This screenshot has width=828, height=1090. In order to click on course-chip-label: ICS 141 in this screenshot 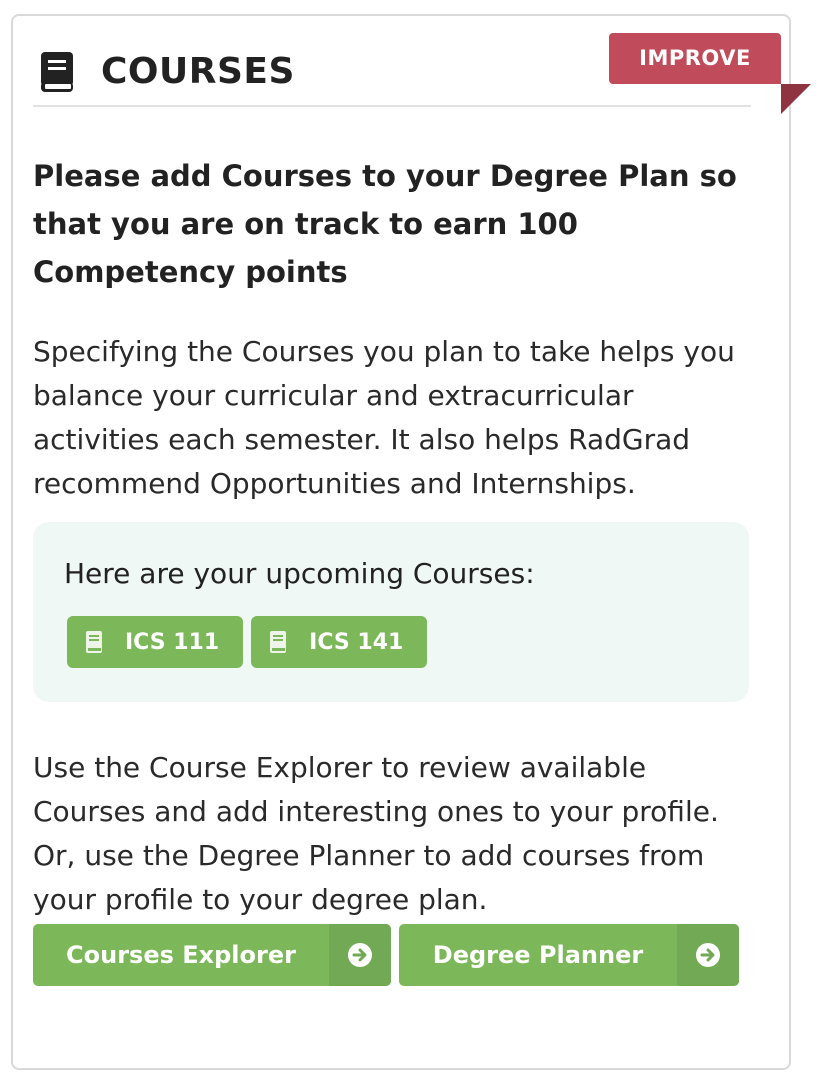, I will do `click(356, 642)`.